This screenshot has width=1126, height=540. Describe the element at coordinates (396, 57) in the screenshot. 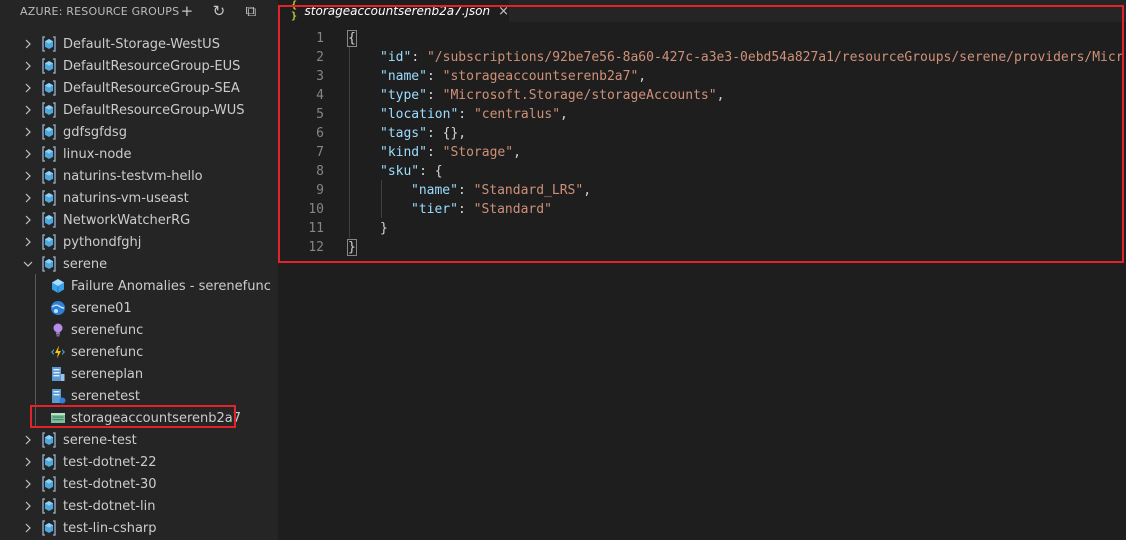

I see `json-key: "id"` at that location.